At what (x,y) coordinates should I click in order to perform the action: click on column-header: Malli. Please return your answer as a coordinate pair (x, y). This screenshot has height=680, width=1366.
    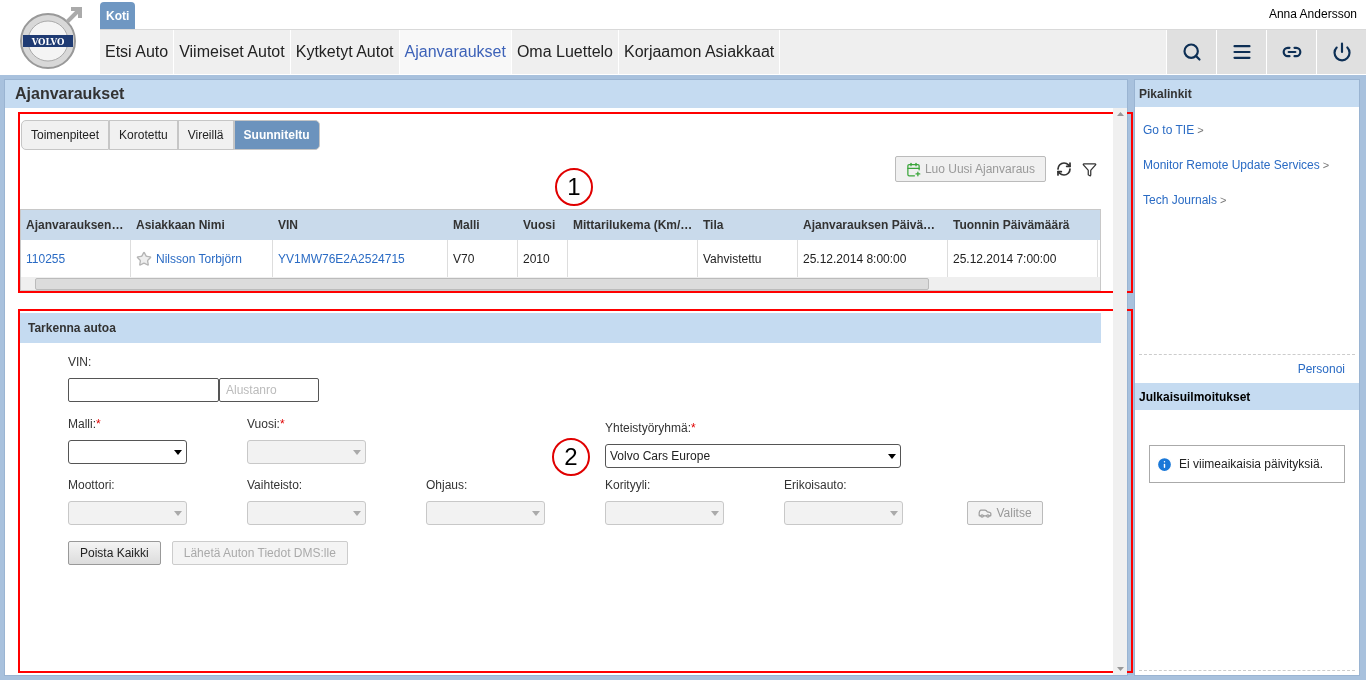
    Looking at the image, I should click on (483, 225).